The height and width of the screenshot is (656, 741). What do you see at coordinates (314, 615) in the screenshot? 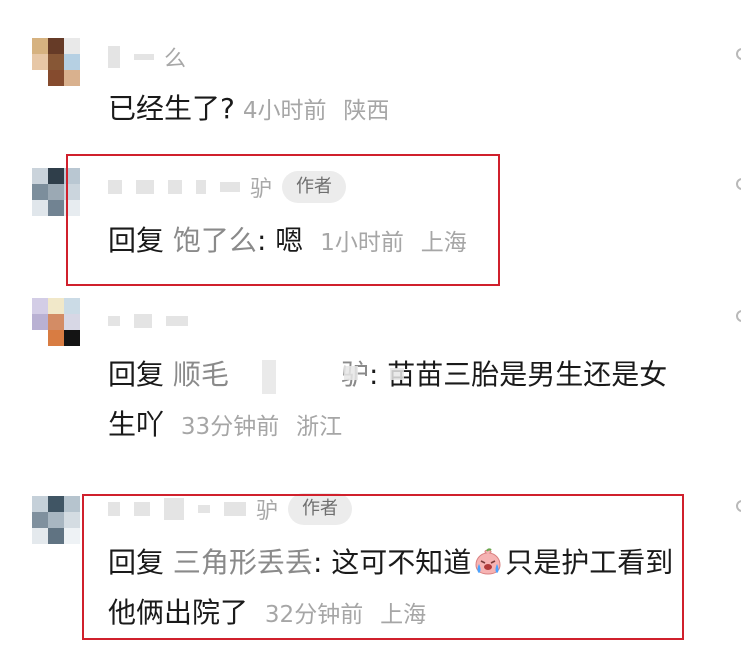
I see `comment-time: 32分钟前` at bounding box center [314, 615].